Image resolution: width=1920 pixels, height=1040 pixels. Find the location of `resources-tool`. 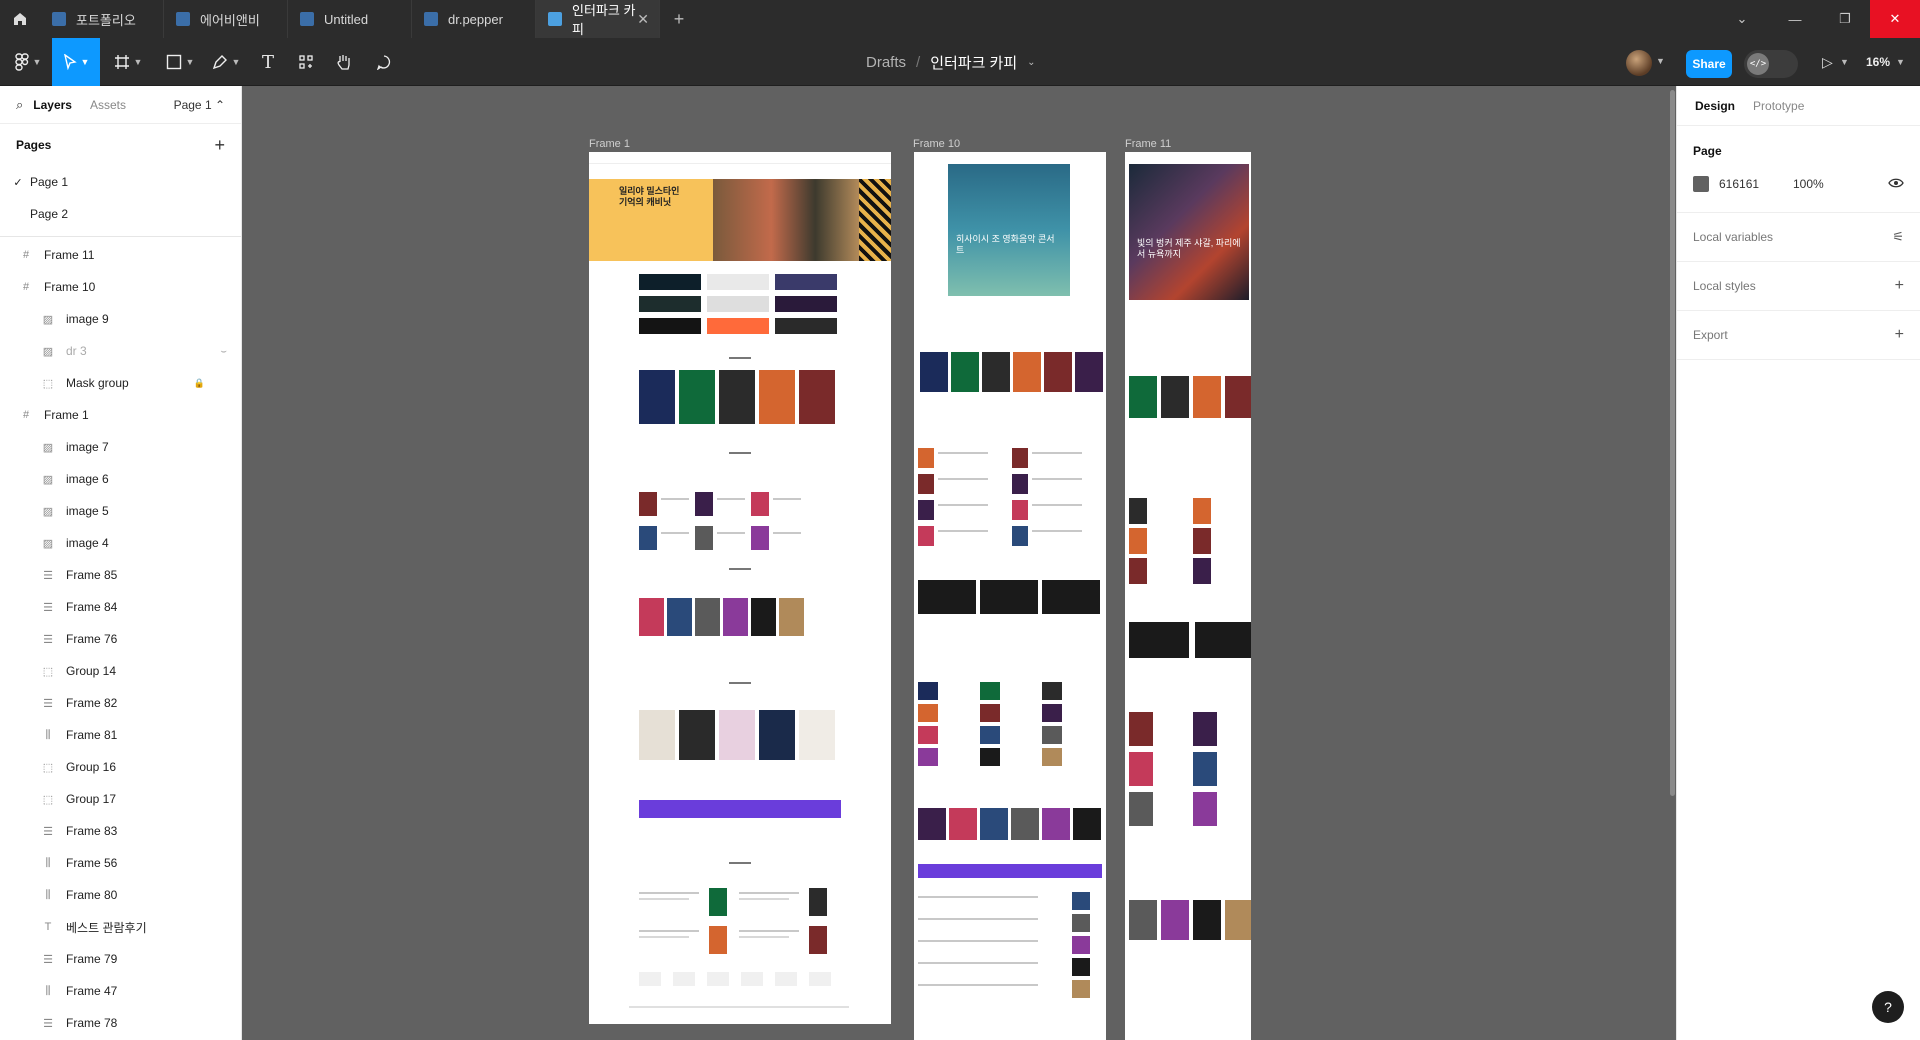

resources-tool is located at coordinates (306, 62).